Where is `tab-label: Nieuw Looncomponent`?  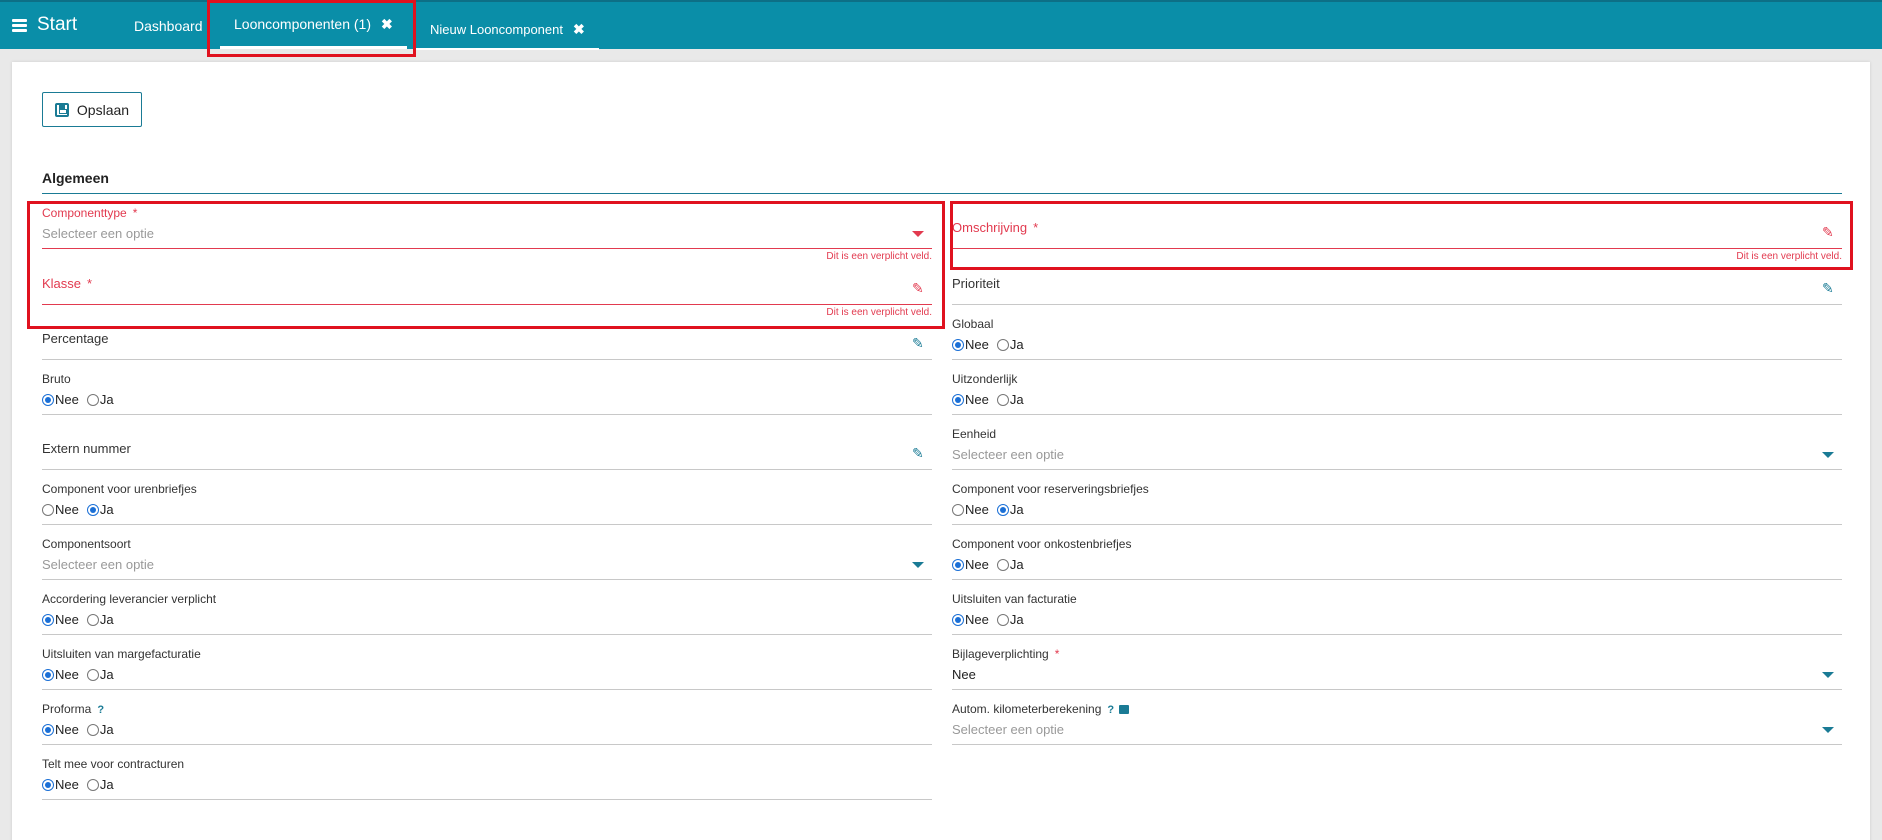 tab-label: Nieuw Looncomponent is located at coordinates (496, 29).